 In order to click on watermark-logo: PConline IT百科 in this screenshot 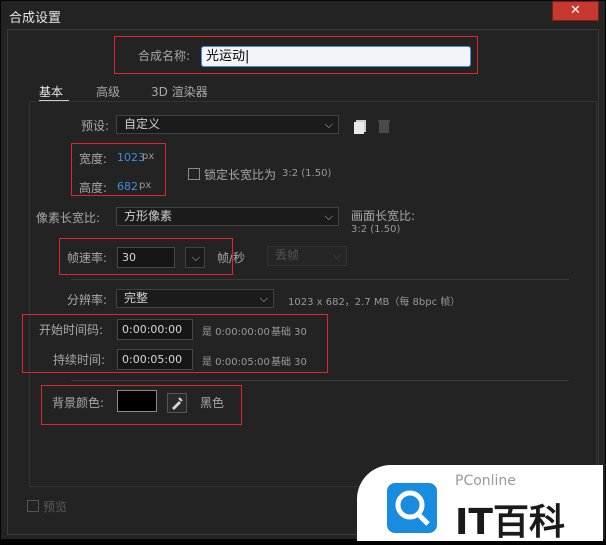, I will do `click(480, 504)`.